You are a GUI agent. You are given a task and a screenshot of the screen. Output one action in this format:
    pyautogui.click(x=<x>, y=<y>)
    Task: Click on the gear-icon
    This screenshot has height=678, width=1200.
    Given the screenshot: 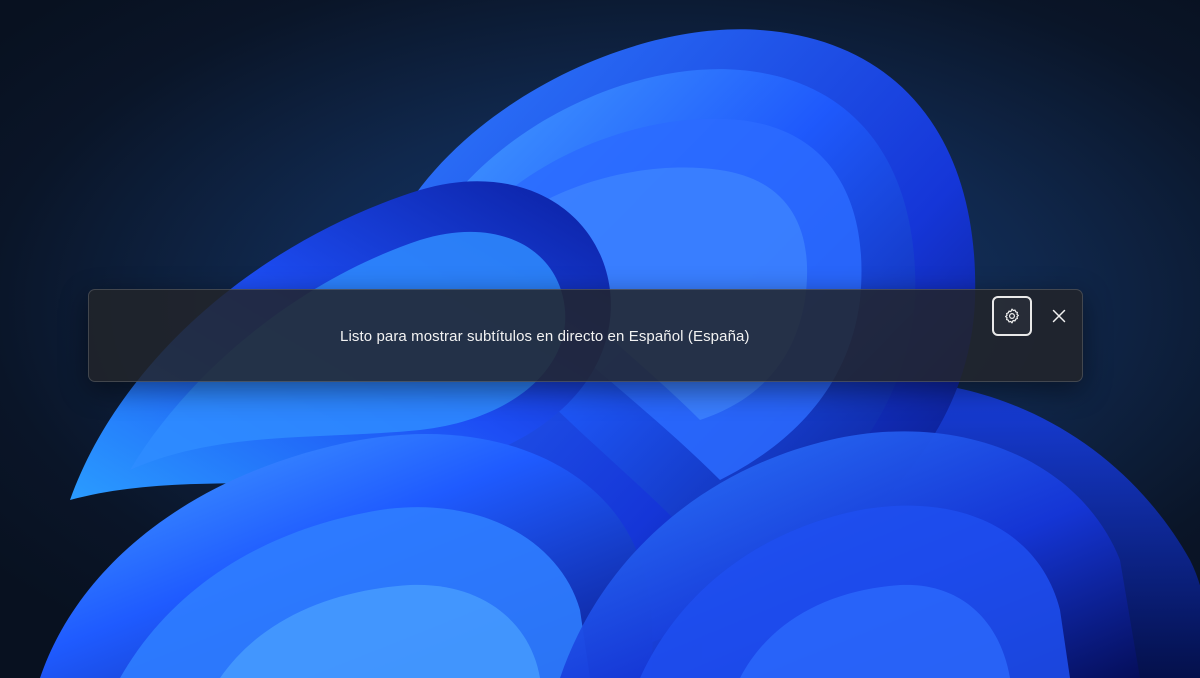 What is the action you would take?
    pyautogui.click(x=1012, y=316)
    